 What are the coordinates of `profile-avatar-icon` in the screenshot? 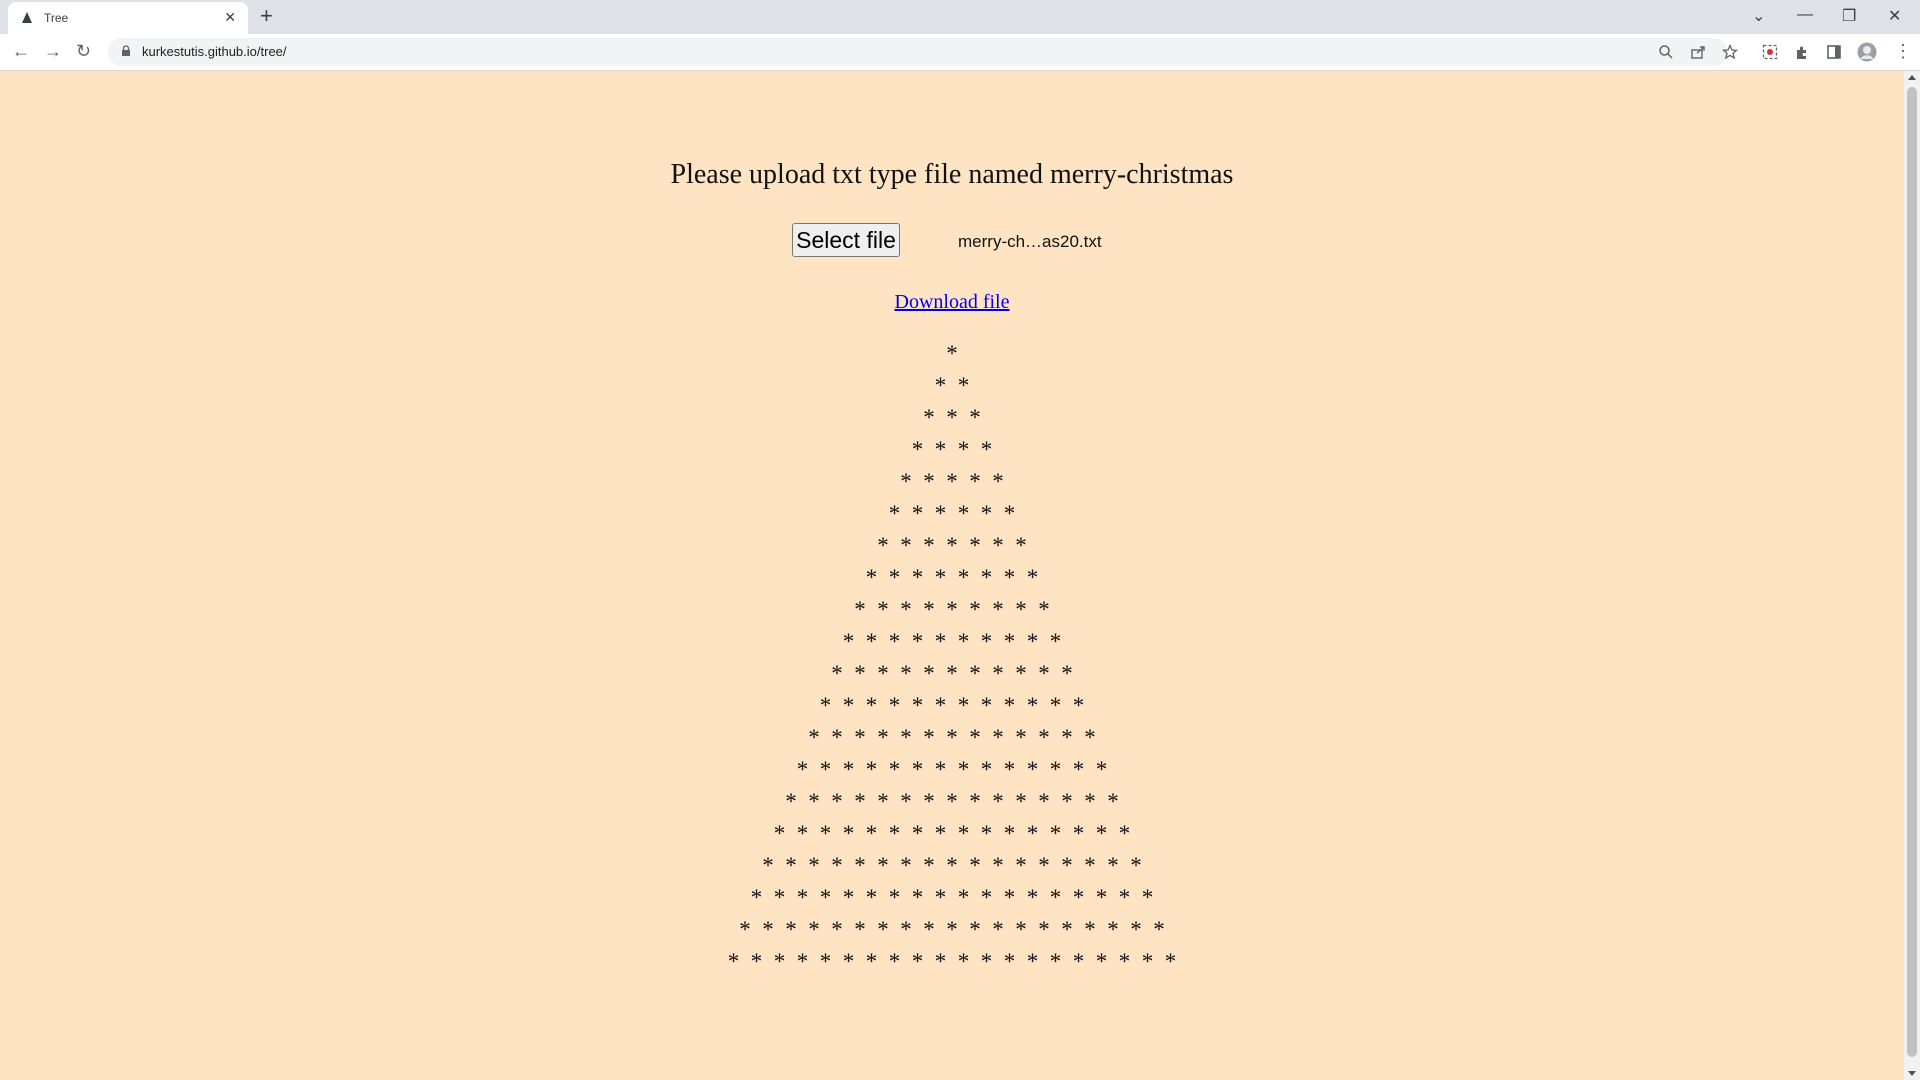 It's located at (1867, 52).